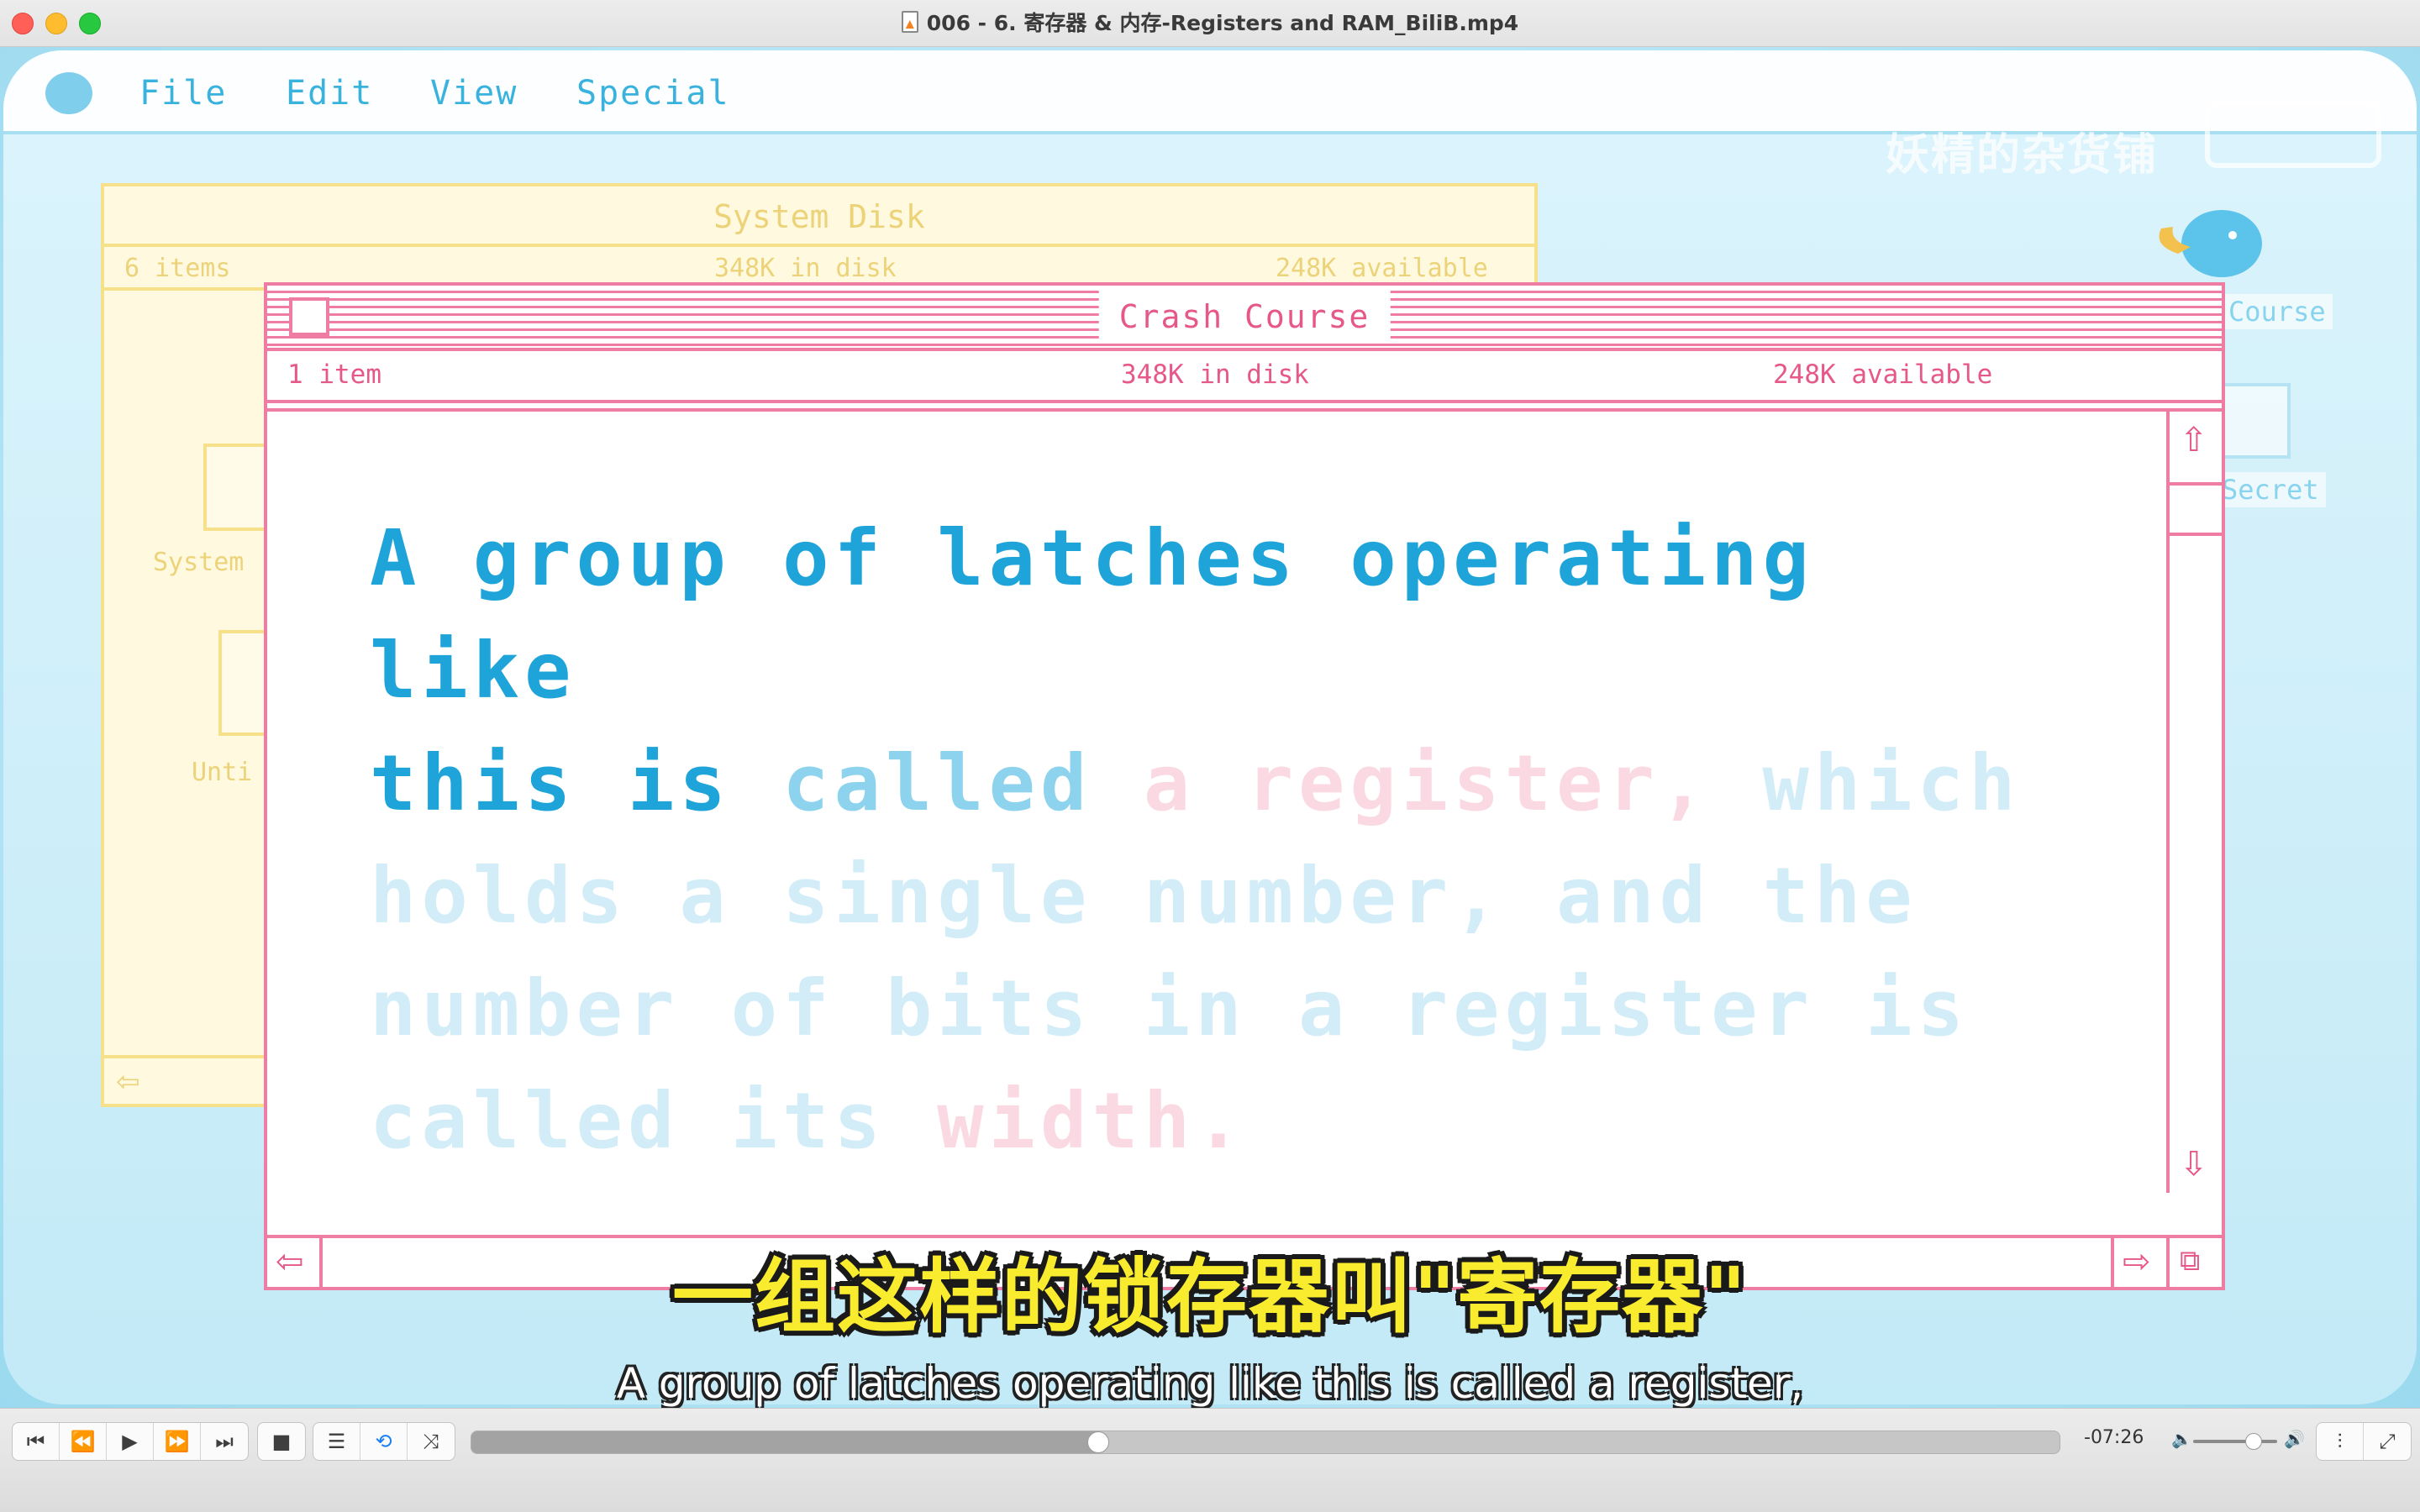 The image size is (2420, 1512). What do you see at coordinates (1092, 1121) in the screenshot?
I see `body-text-segment: width.` at bounding box center [1092, 1121].